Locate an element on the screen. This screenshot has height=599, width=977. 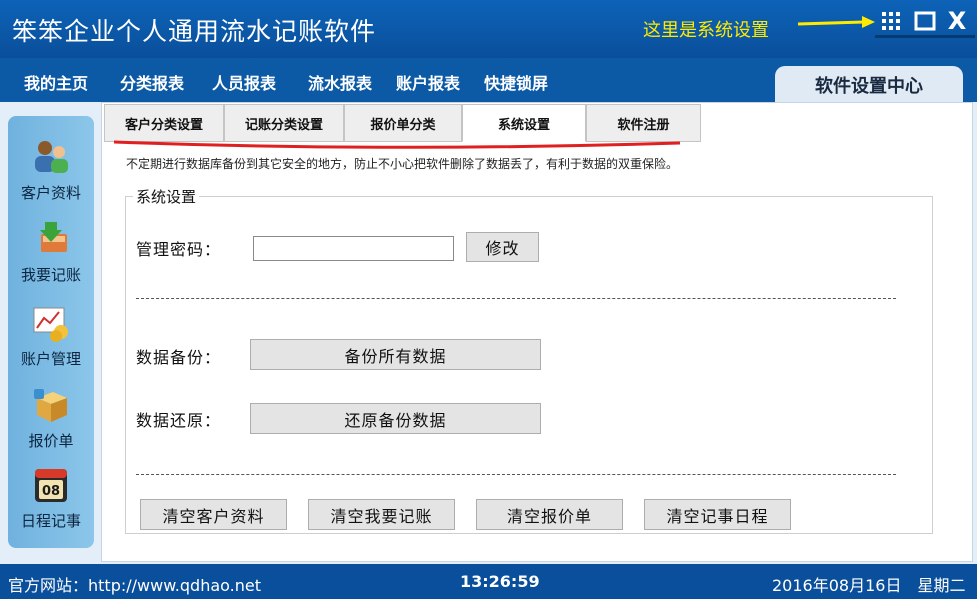
grid-icon is located at coordinates (891, 21).